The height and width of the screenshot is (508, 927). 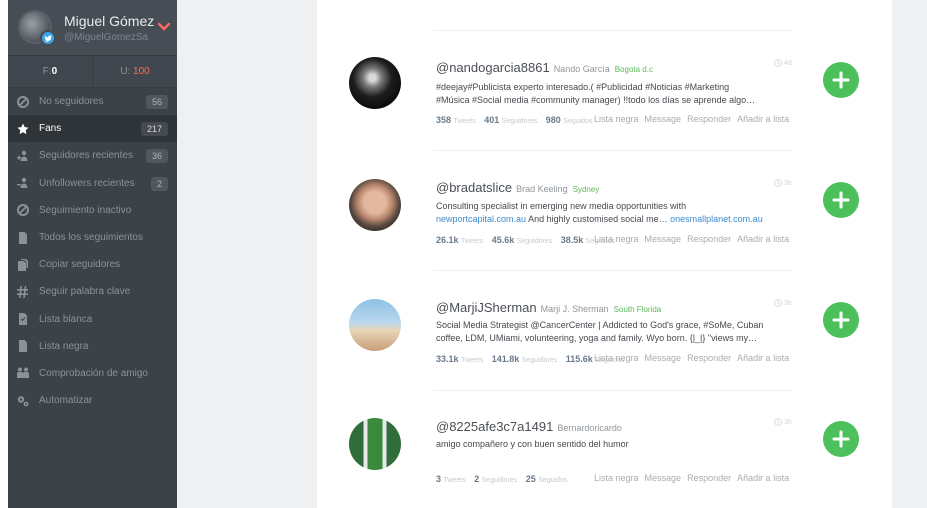 I want to click on follow-counts: F:0 U: 100, so click(x=92, y=71).